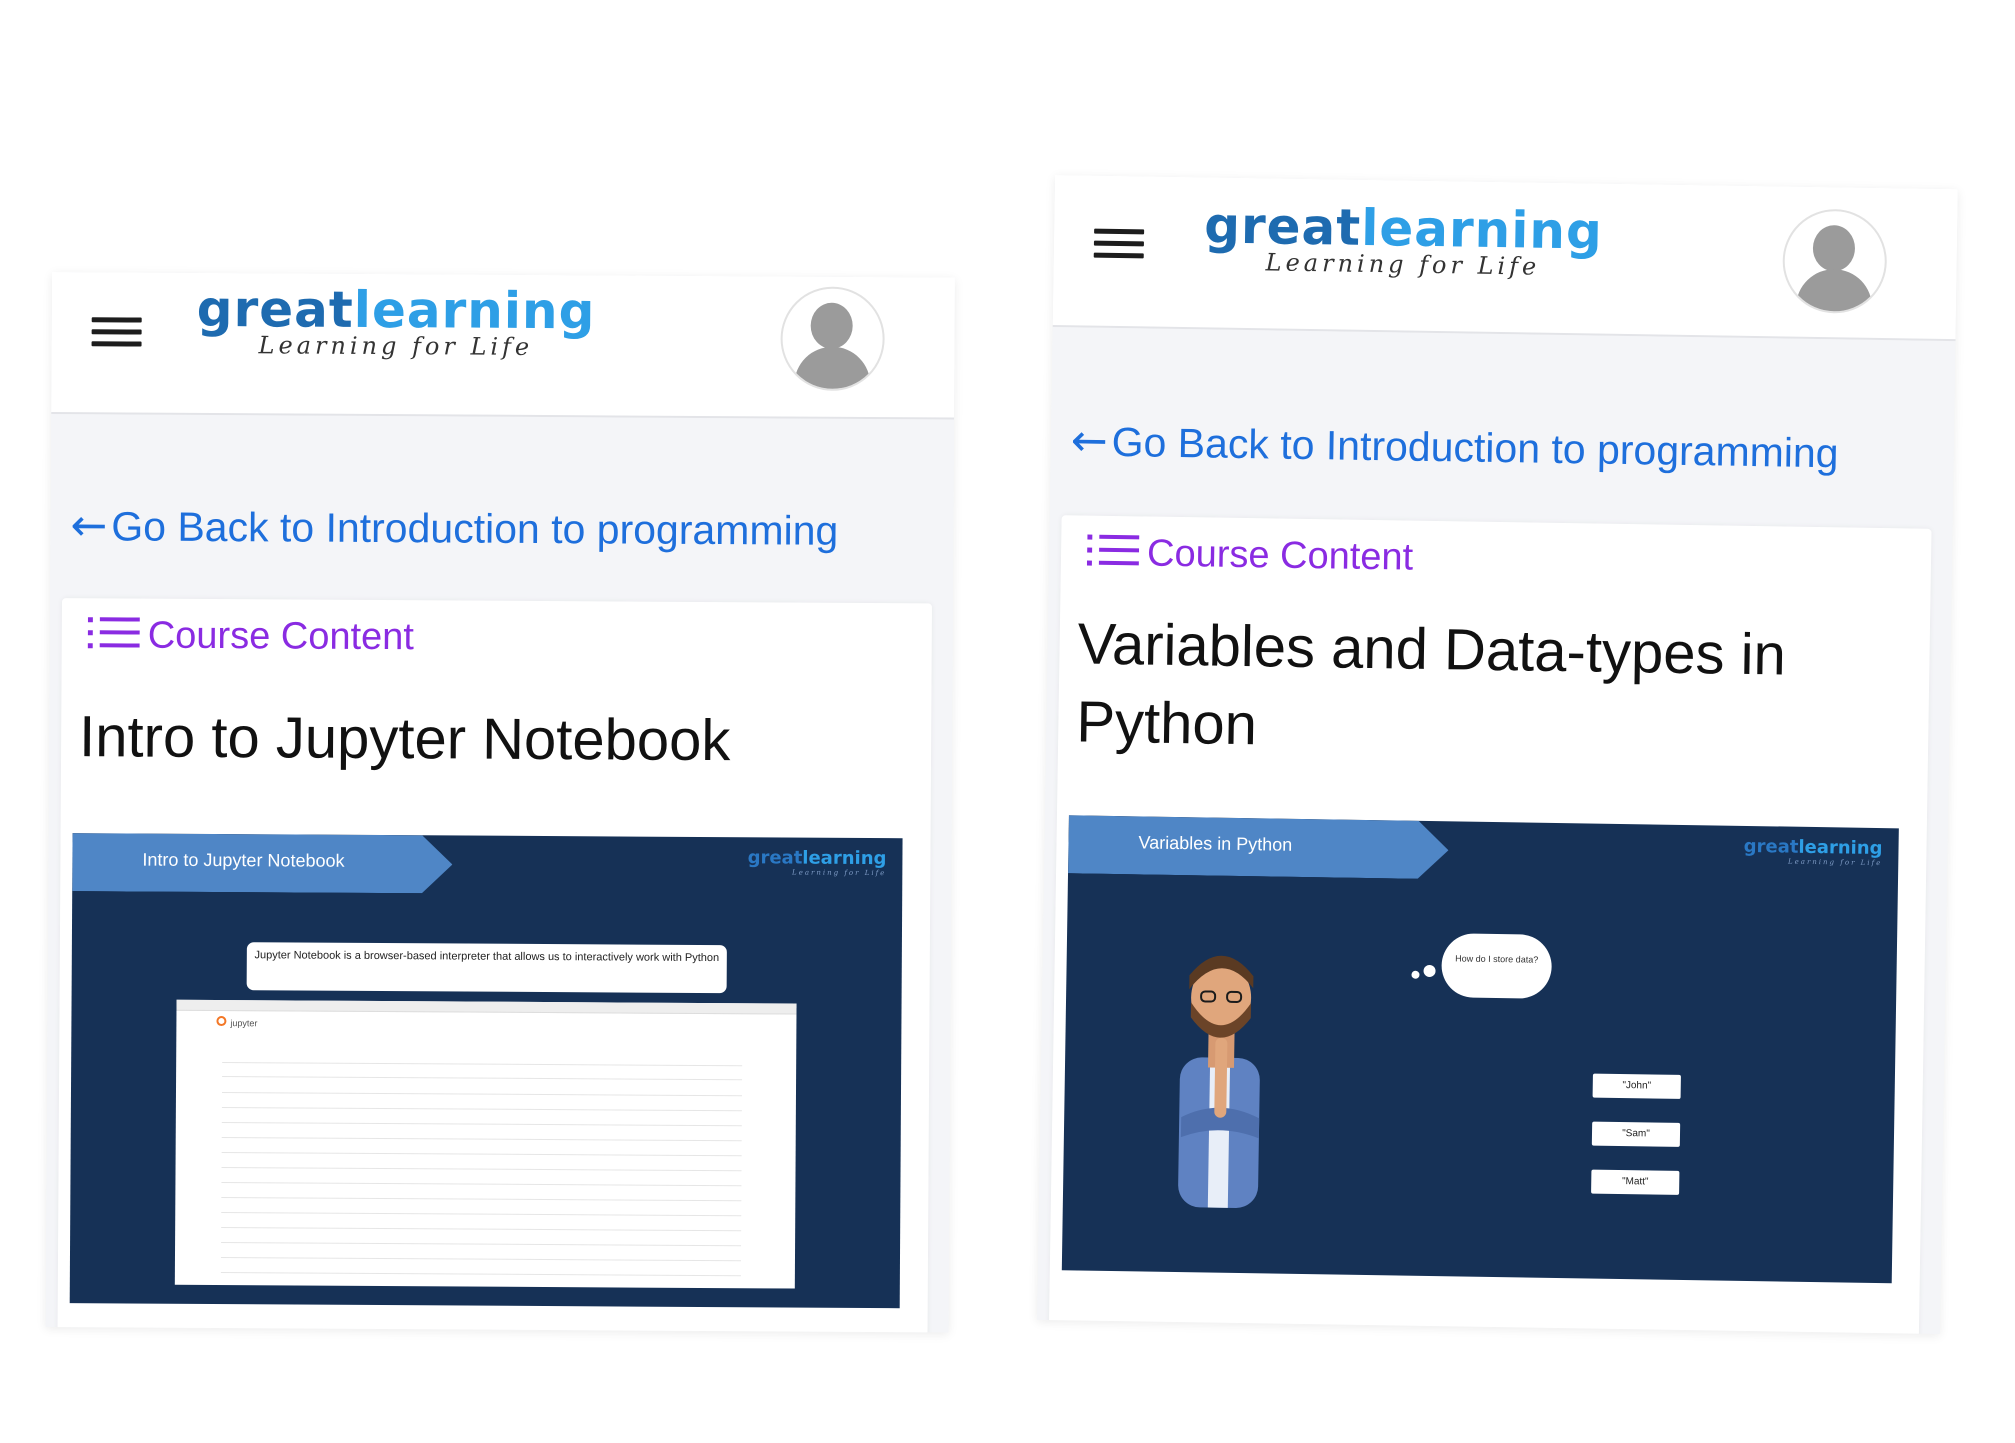  Describe the element at coordinates (1219, 1081) in the screenshot. I see `thinking-man-illustration` at that location.